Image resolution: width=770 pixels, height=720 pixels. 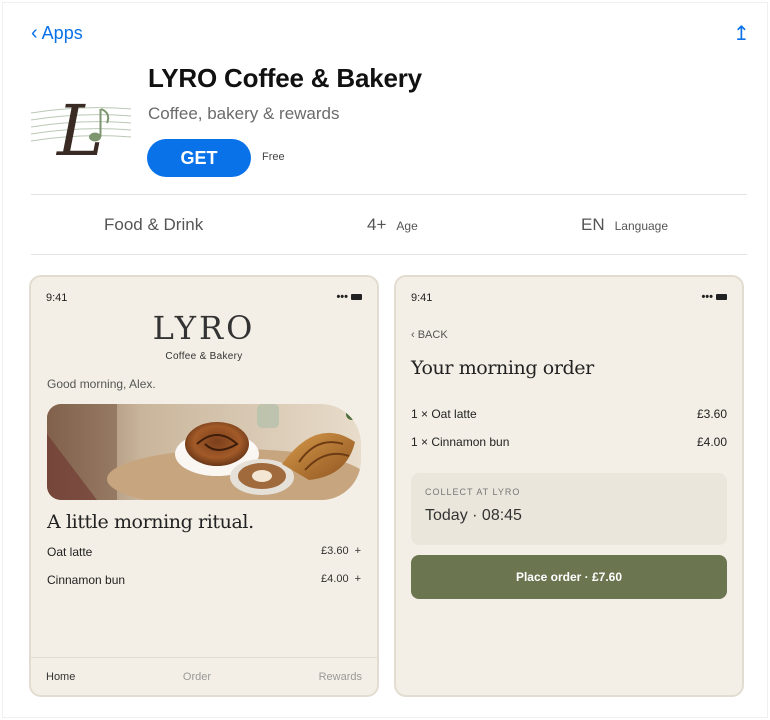 I want to click on app-subtitle: Coffee, bakery & rewards, so click(x=244, y=113).